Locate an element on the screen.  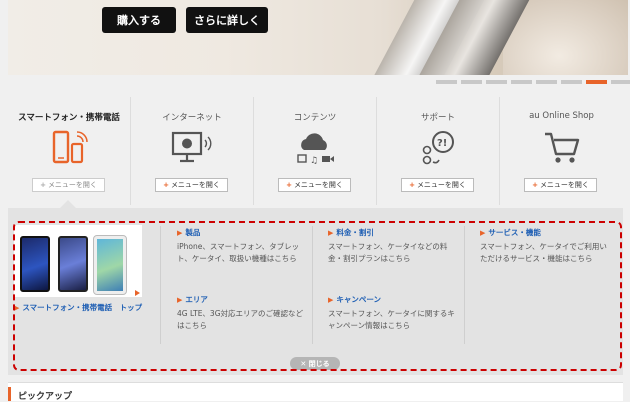
dropdown-pointer is located at coordinates (68, 204).